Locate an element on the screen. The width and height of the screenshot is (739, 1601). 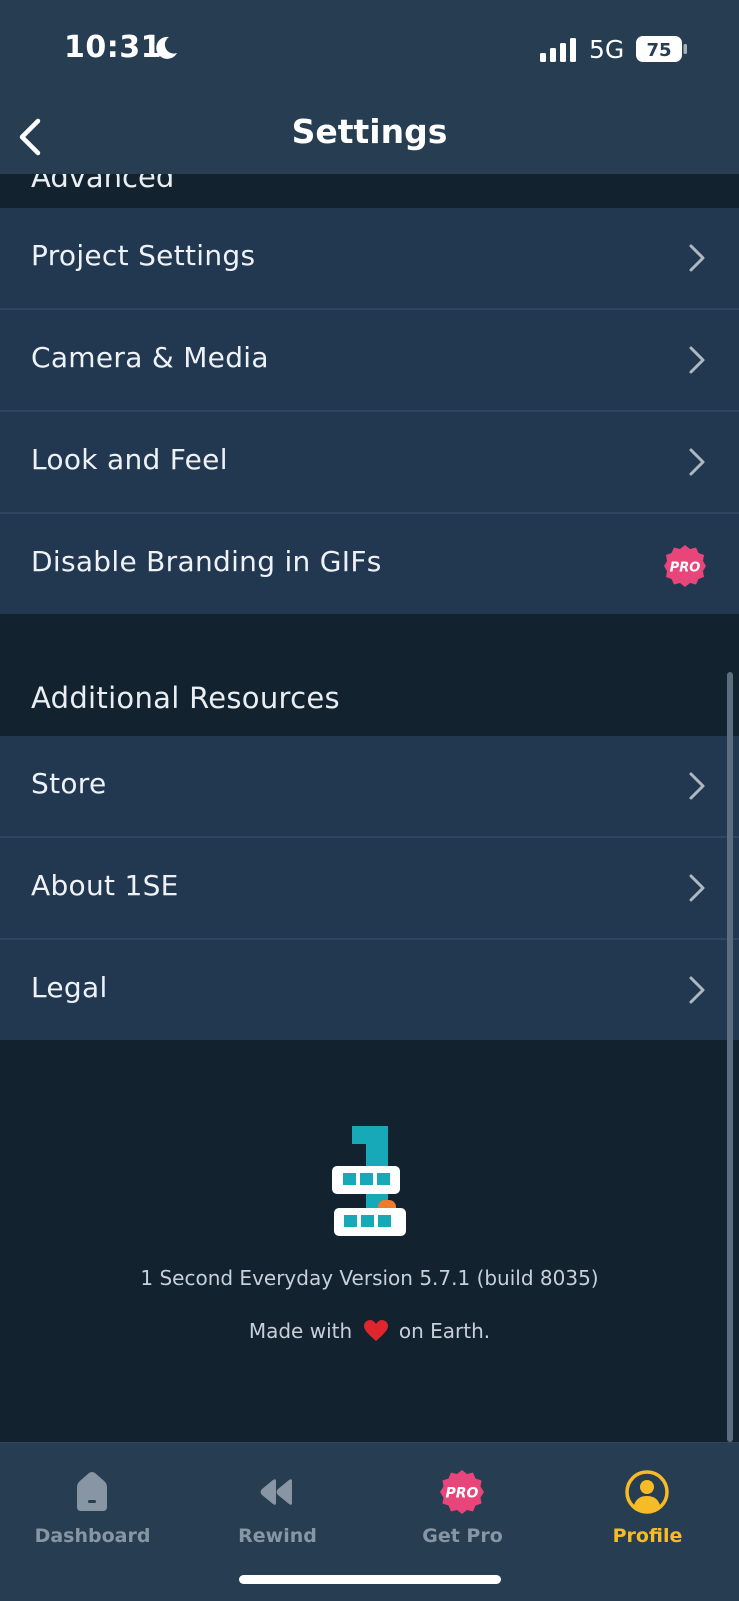
moon-icon is located at coordinates (166, 47).